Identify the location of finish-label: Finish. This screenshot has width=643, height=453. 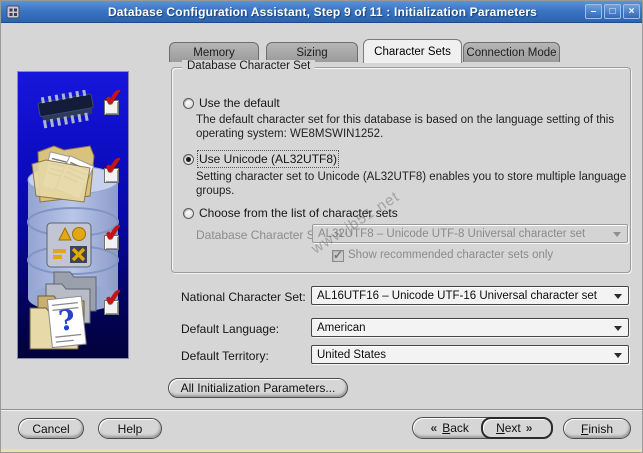
(597, 428).